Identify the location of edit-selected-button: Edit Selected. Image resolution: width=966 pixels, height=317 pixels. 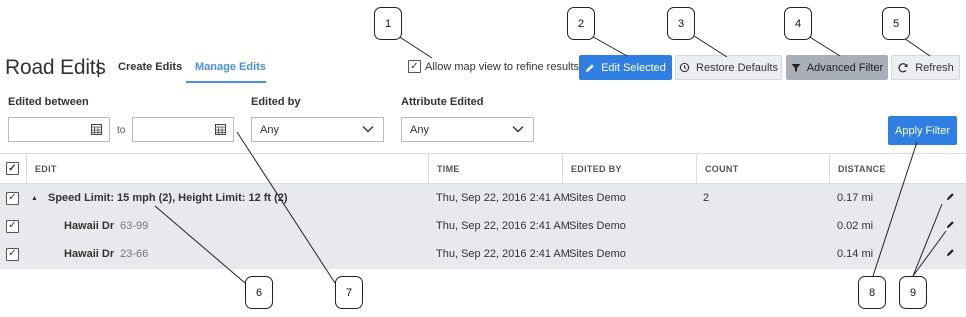
(625, 67).